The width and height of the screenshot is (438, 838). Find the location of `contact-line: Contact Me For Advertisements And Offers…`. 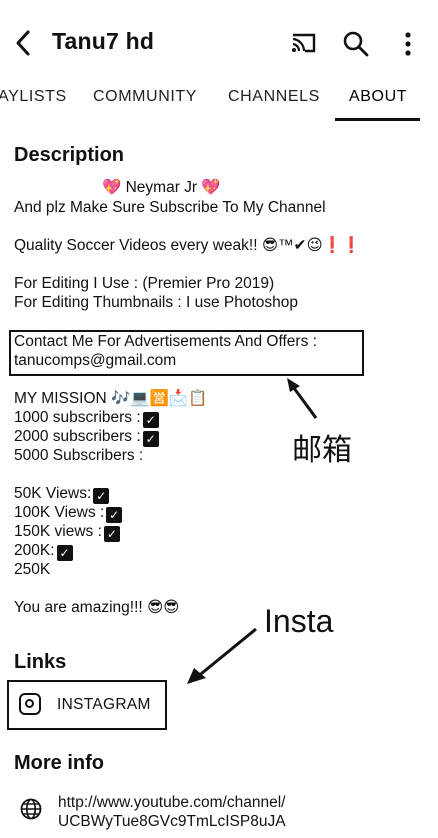

contact-line: Contact Me For Advertisements And Offers… is located at coordinates (165, 341).